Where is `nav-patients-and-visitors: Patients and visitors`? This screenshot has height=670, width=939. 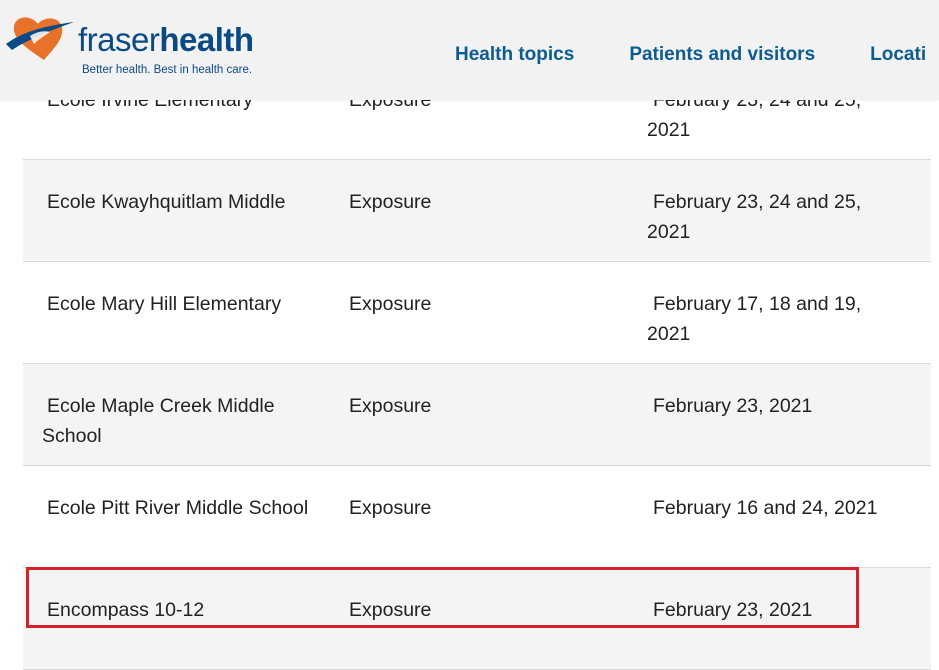 nav-patients-and-visitors: Patients and visitors is located at coordinates (722, 55).